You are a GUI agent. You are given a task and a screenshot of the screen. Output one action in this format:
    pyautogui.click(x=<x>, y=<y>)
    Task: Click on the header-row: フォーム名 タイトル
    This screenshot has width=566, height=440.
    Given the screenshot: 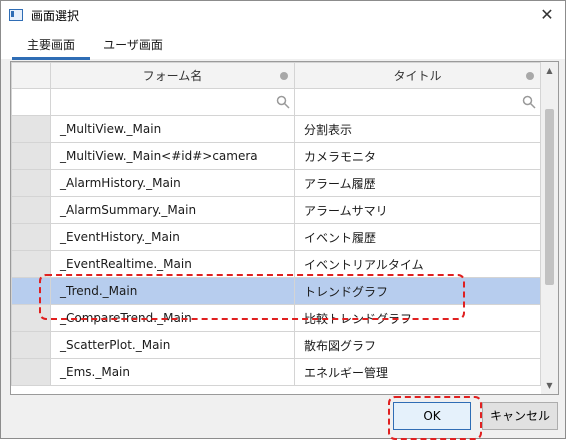 What is the action you would take?
    pyautogui.click(x=276, y=75)
    